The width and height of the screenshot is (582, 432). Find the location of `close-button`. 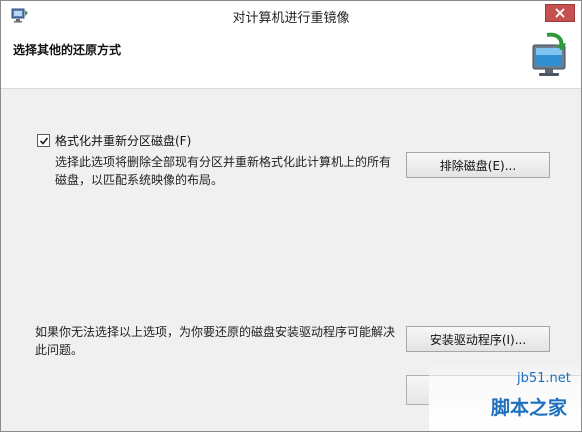

close-button is located at coordinates (560, 13).